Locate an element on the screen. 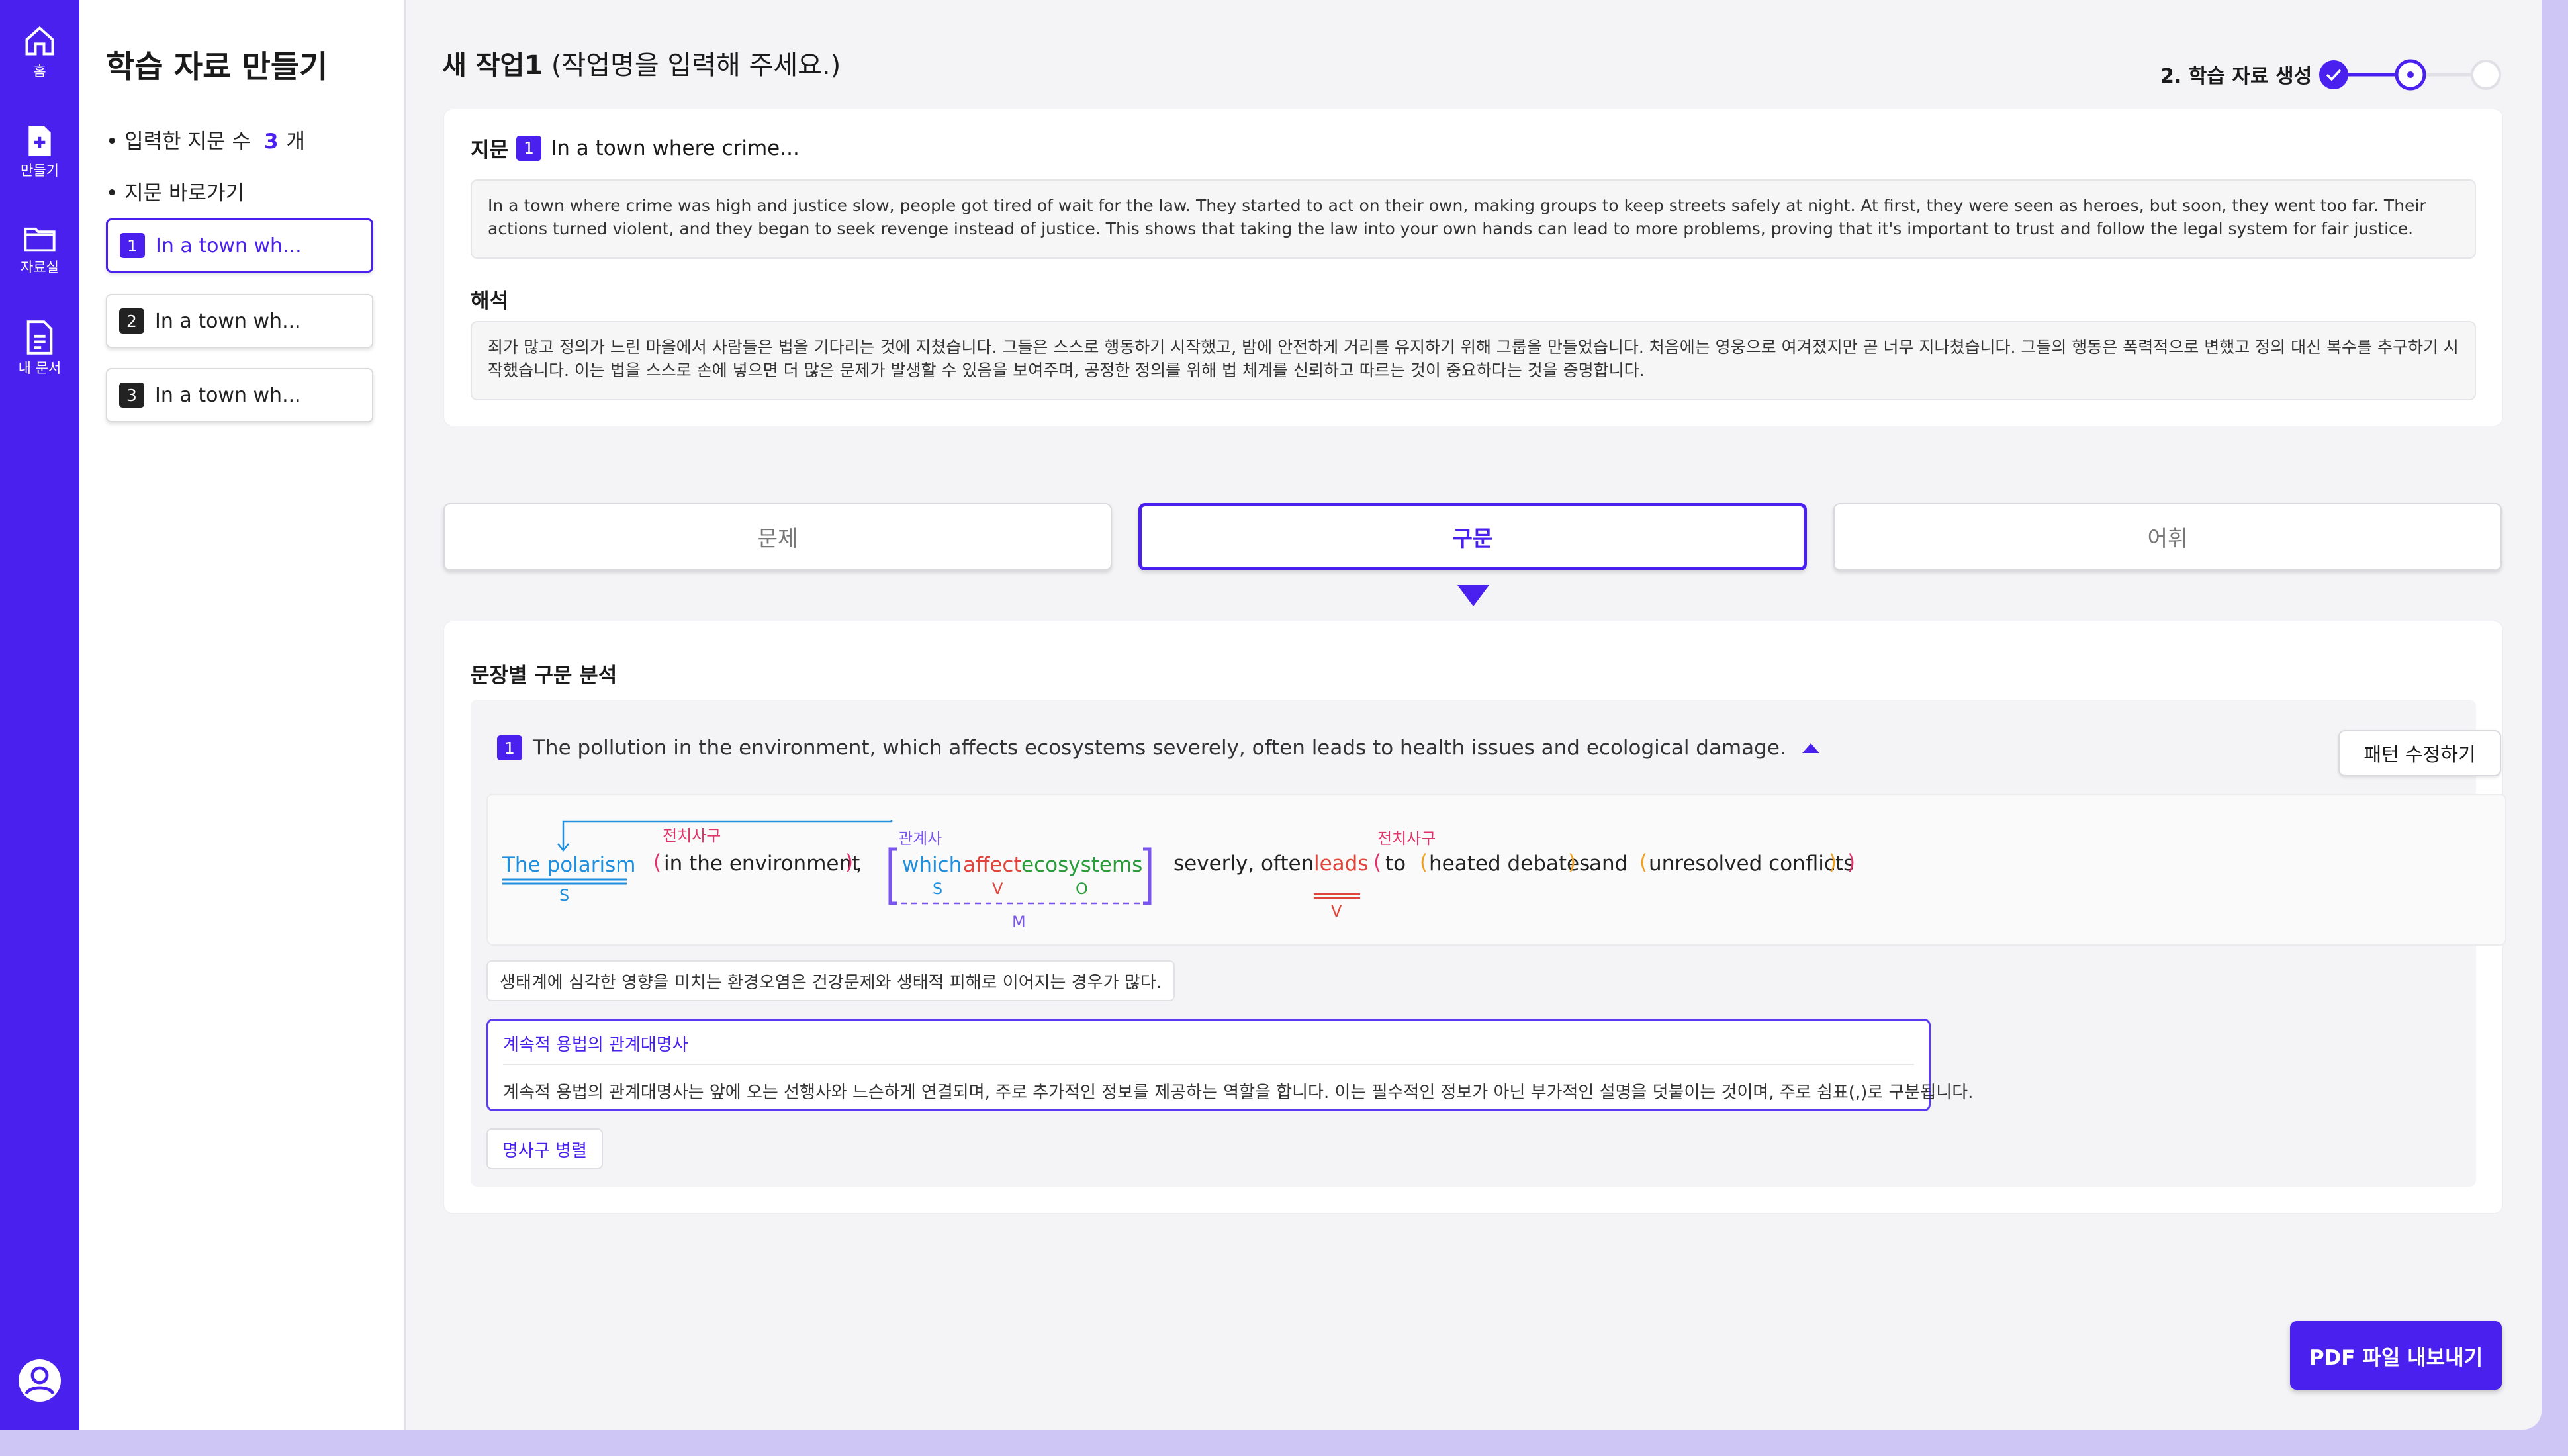 The height and width of the screenshot is (1456, 2568). tab-questions: 문제 is located at coordinates (777, 536).